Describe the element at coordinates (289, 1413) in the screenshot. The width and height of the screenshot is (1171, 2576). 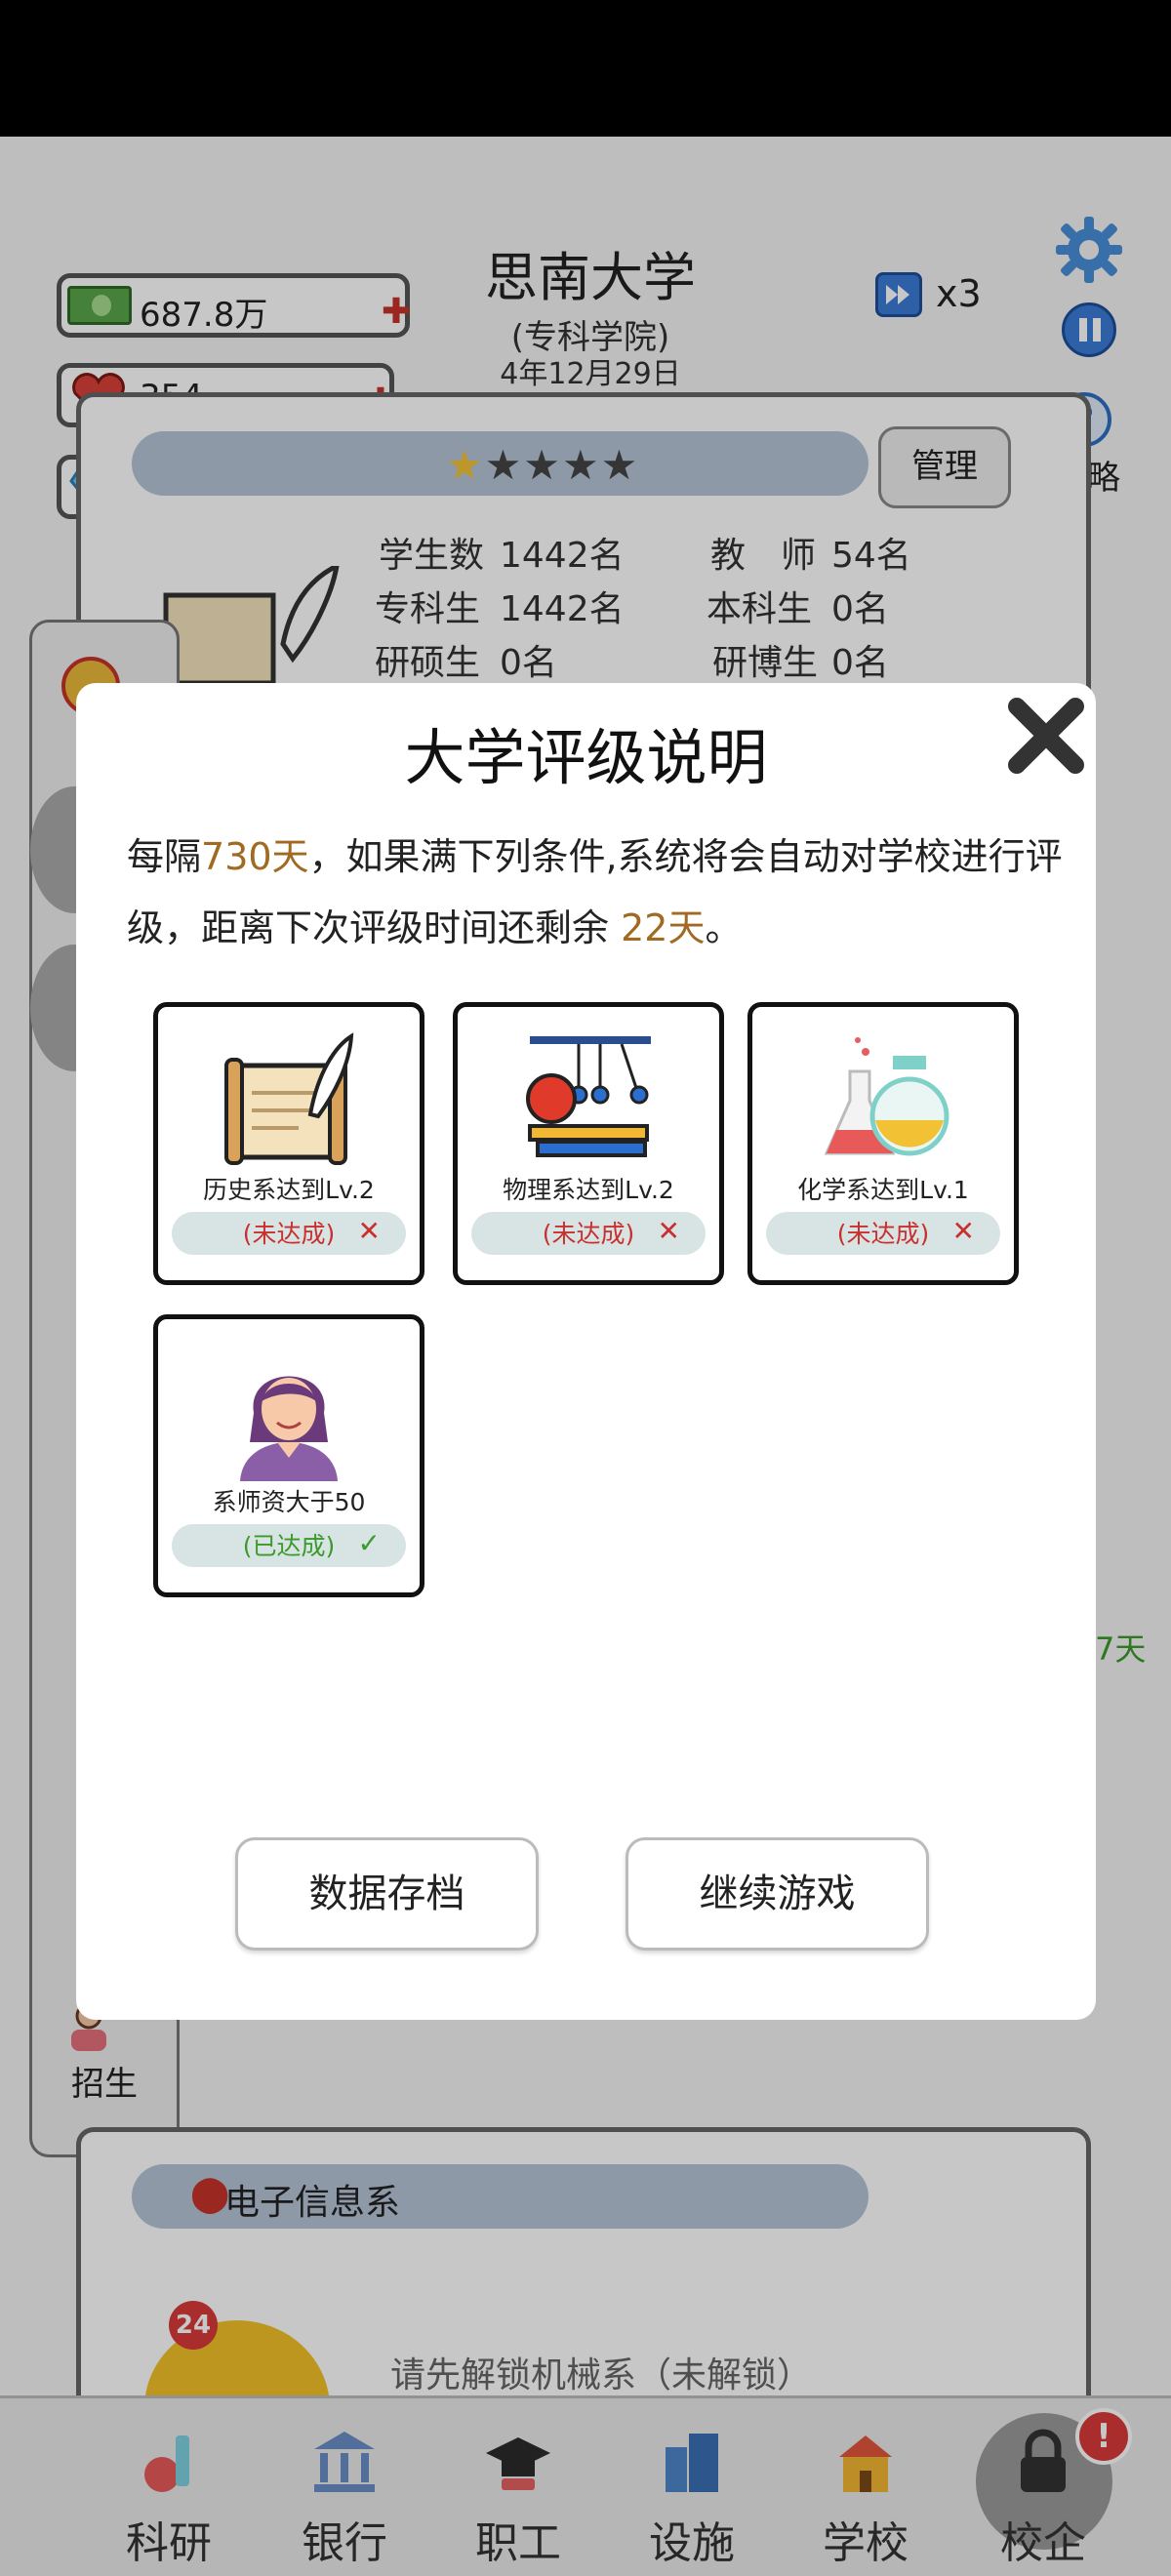
I see `teacher-icon` at that location.